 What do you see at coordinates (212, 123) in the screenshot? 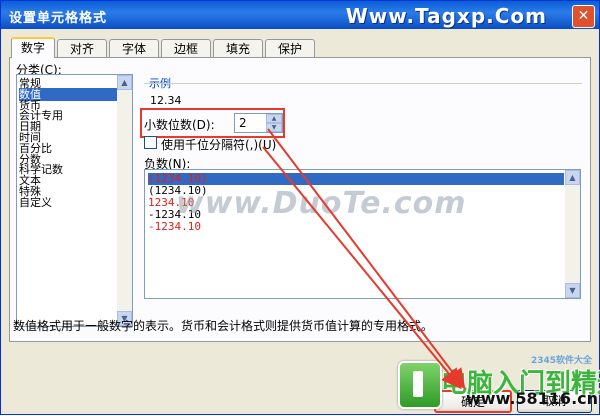
I see `highlight-box-decimal` at bounding box center [212, 123].